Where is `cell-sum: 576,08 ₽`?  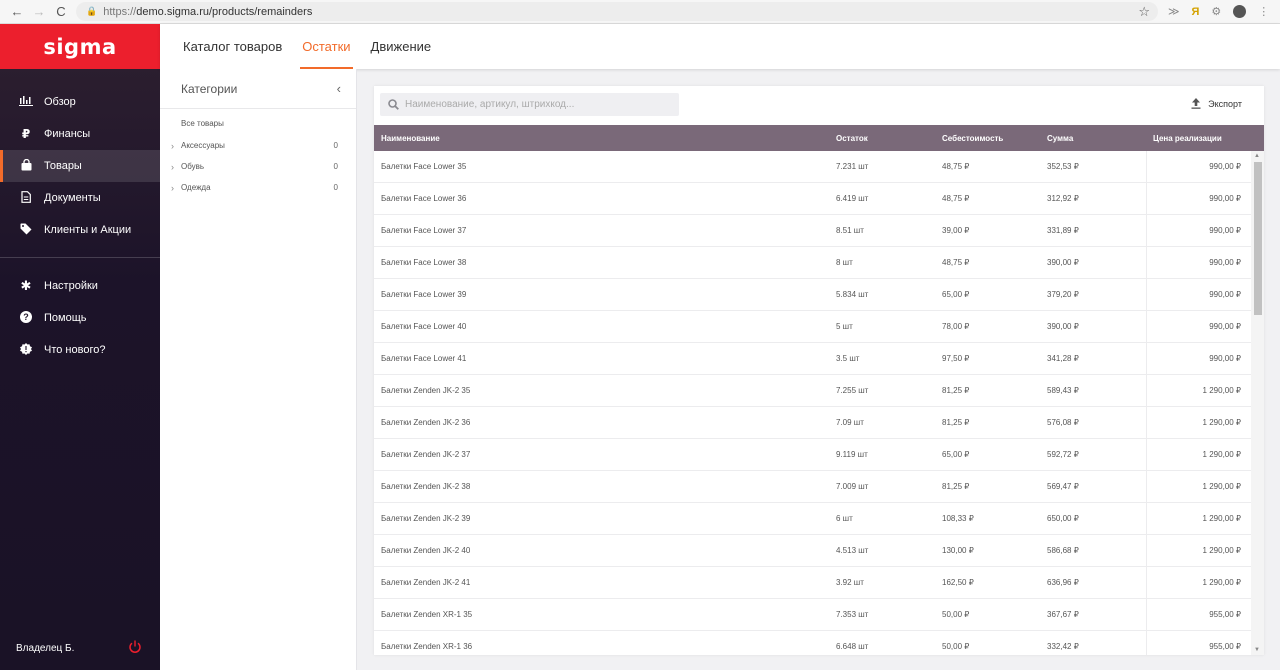 cell-sum: 576,08 ₽ is located at coordinates (1063, 422).